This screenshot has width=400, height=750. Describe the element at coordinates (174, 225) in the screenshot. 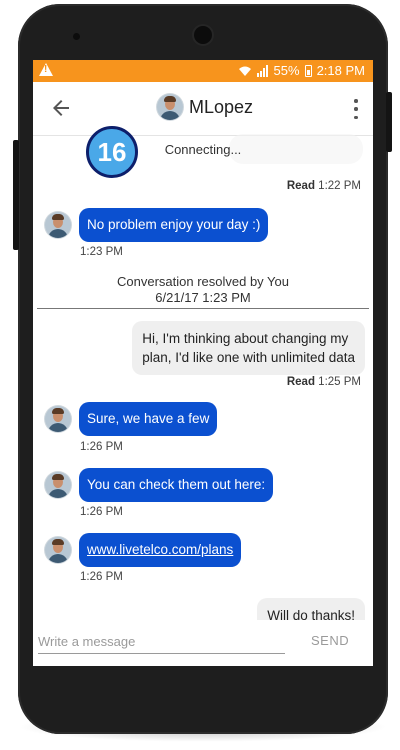

I see `message-bubble: No problem enjoy your day :)` at that location.